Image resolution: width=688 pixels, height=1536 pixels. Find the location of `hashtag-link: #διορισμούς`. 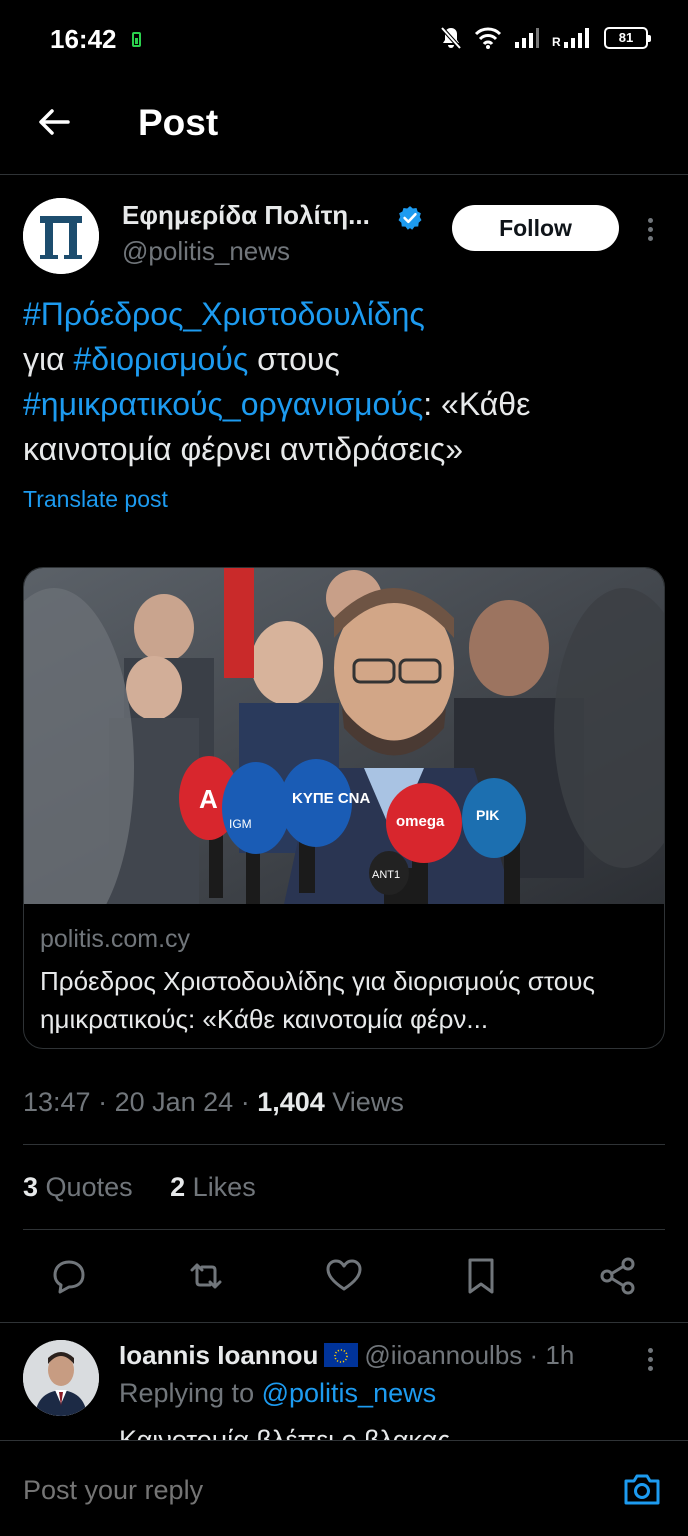

hashtag-link: #διορισμούς is located at coordinates (161, 359).